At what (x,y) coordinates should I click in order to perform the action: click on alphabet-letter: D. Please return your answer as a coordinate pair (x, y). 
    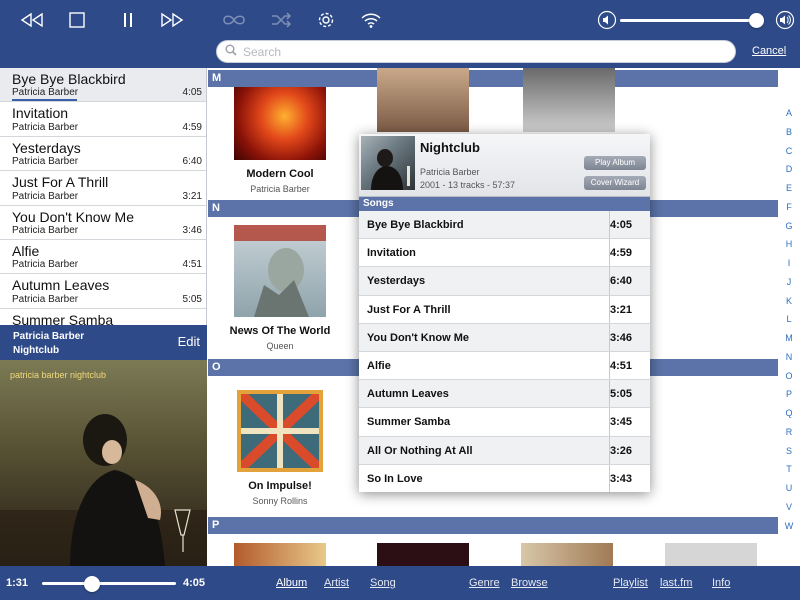
    Looking at the image, I should click on (789, 169).